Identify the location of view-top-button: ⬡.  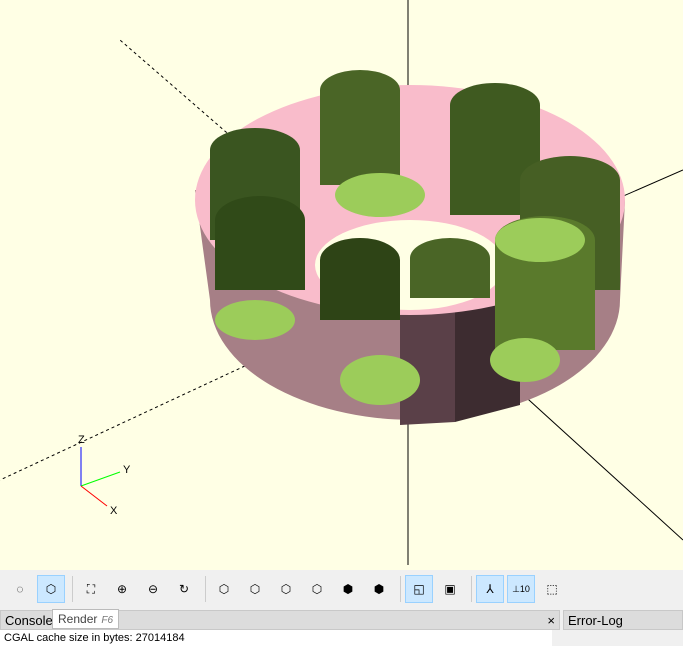
(255, 589).